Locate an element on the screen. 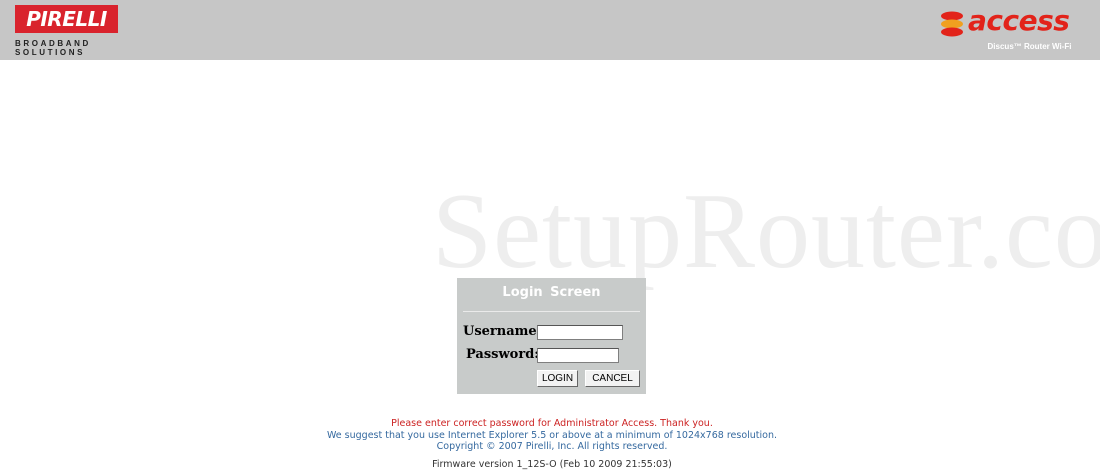  pirelli-logo: PIRELLI BROADBAND SOLUTIONS is located at coordinates (67, 31).